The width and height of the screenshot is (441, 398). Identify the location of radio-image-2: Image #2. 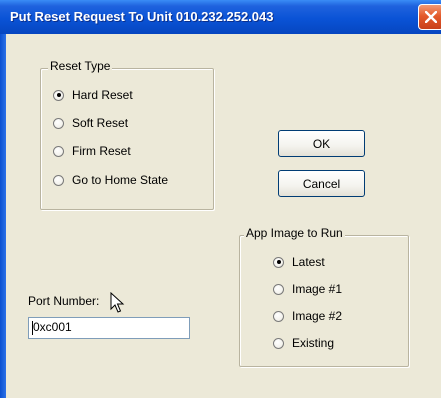
(307, 316).